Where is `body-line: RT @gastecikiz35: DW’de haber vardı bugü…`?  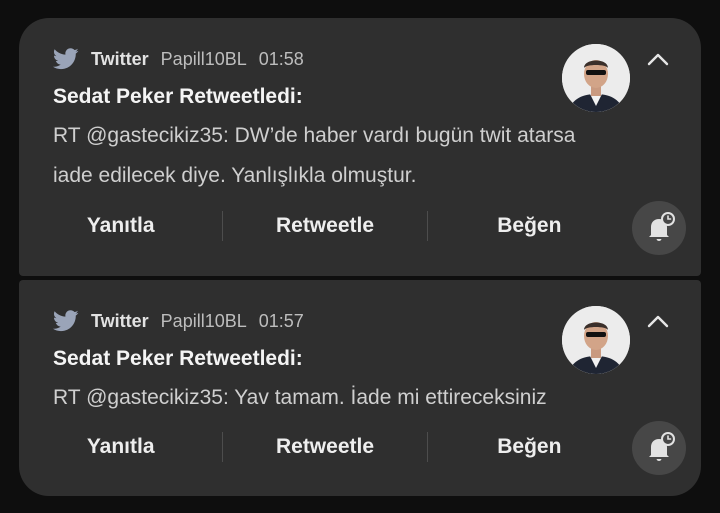
body-line: RT @gastecikiz35: DW’de haber vardı bugü… is located at coordinates (314, 135).